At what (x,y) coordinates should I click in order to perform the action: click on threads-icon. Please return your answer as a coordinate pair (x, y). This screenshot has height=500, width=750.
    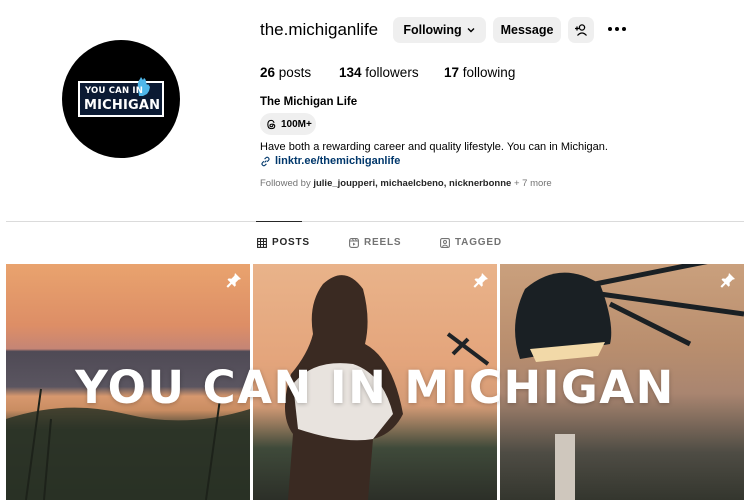
    Looking at the image, I should click on (271, 124).